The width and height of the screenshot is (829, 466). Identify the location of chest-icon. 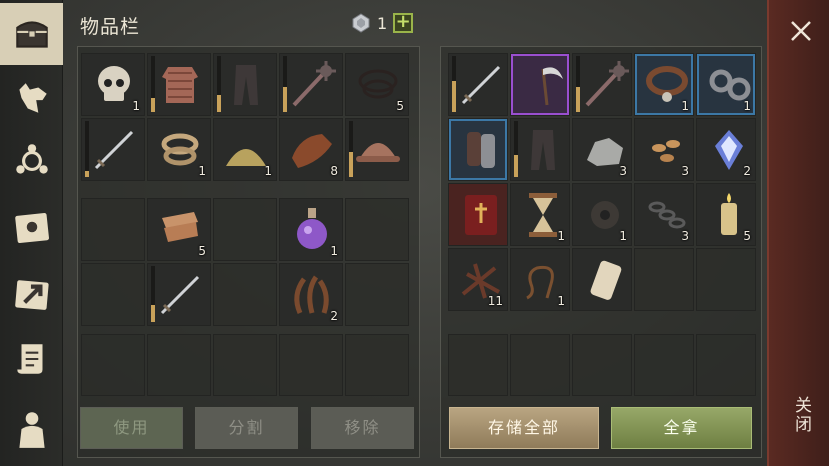
(31, 34).